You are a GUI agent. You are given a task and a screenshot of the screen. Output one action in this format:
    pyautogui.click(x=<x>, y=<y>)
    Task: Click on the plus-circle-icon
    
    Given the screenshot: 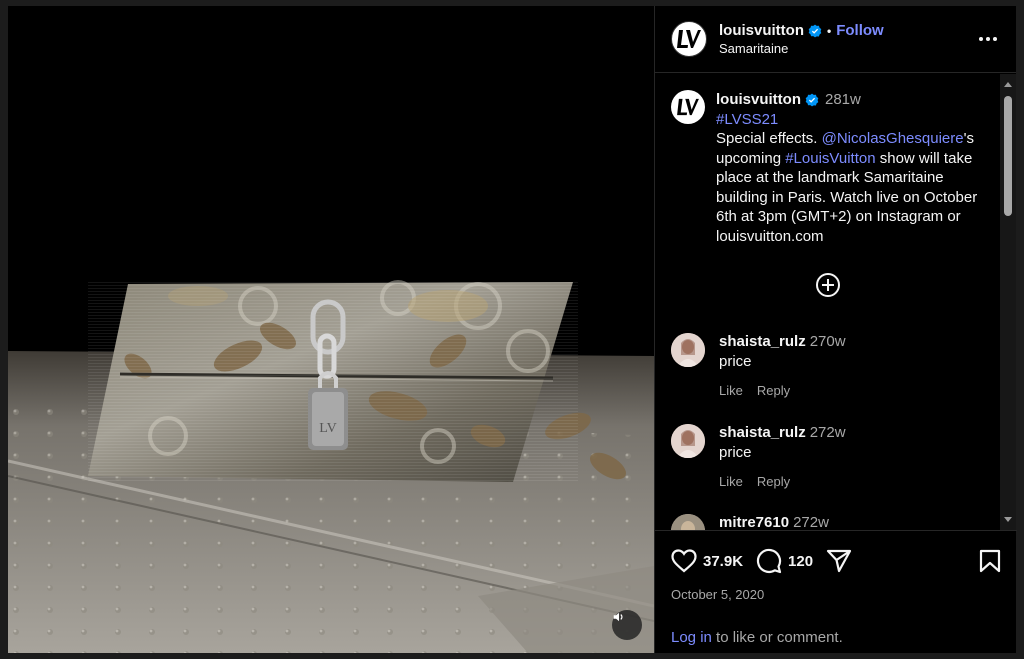 What is the action you would take?
    pyautogui.click(x=828, y=285)
    